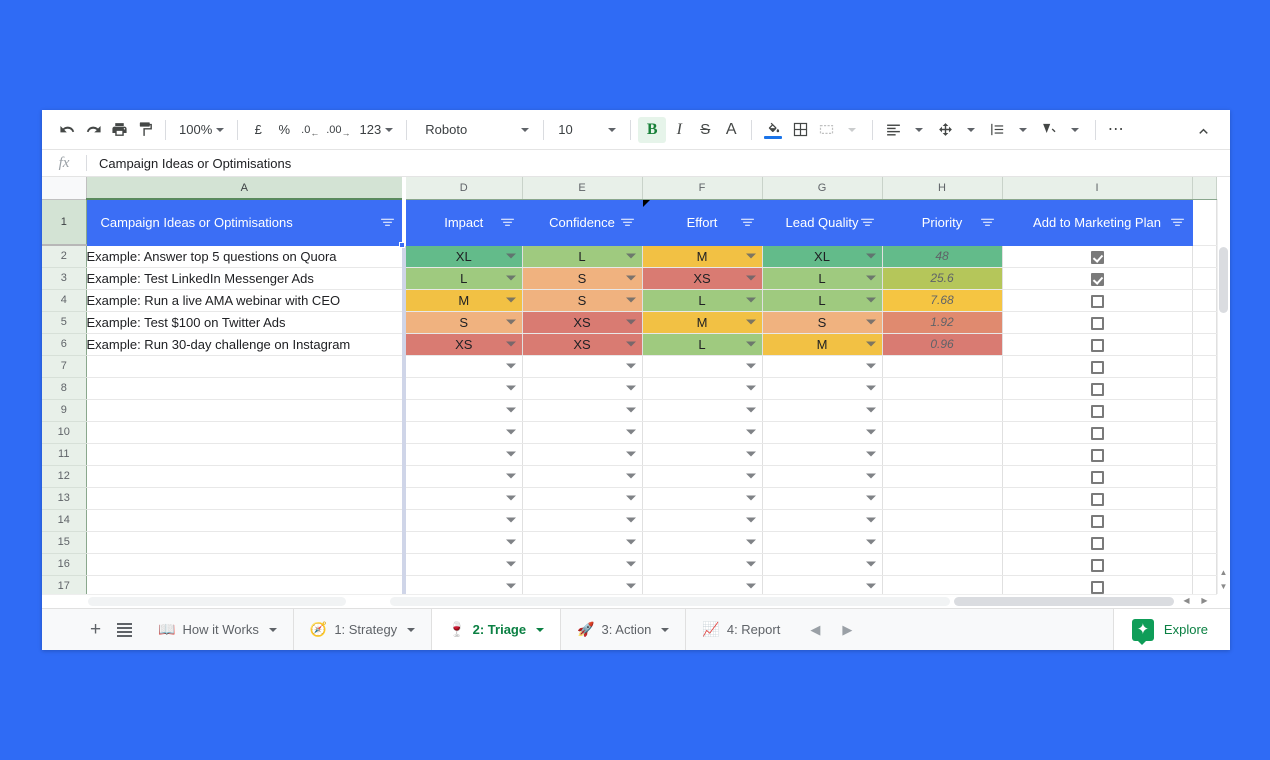 The width and height of the screenshot is (1270, 760). Describe the element at coordinates (93, 130) in the screenshot. I see `redo-icon` at that location.